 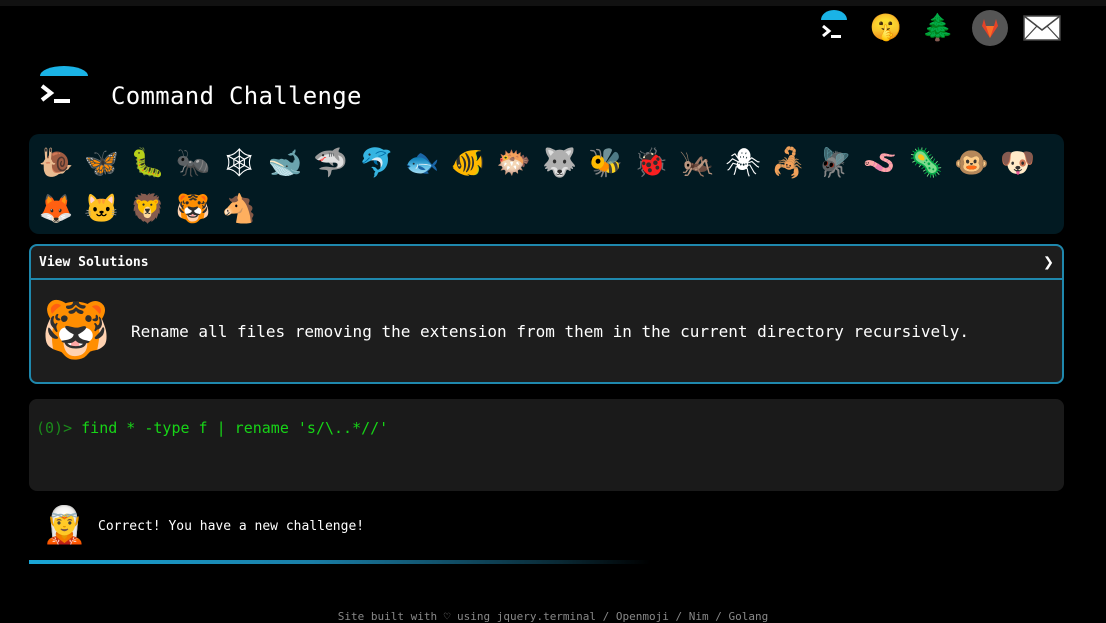 I want to click on spider-icon: 🕷, so click(x=743, y=163).